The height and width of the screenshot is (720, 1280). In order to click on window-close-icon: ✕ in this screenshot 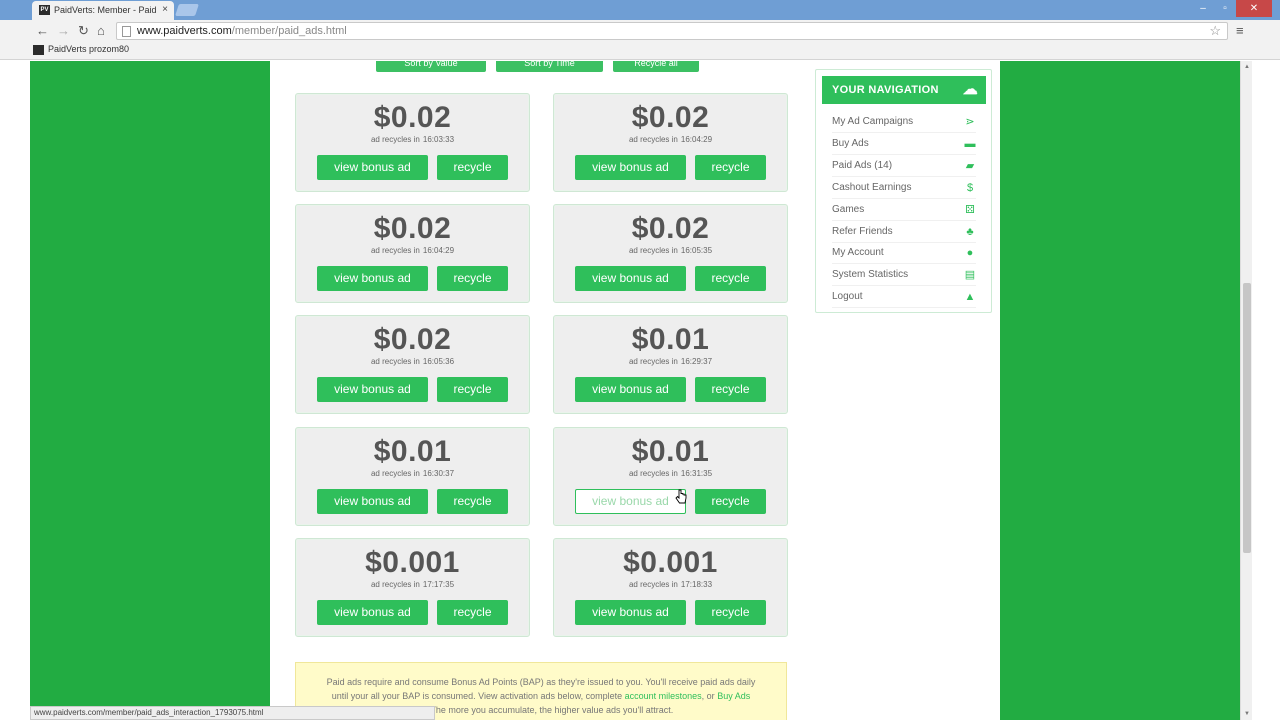, I will do `click(1254, 8)`.